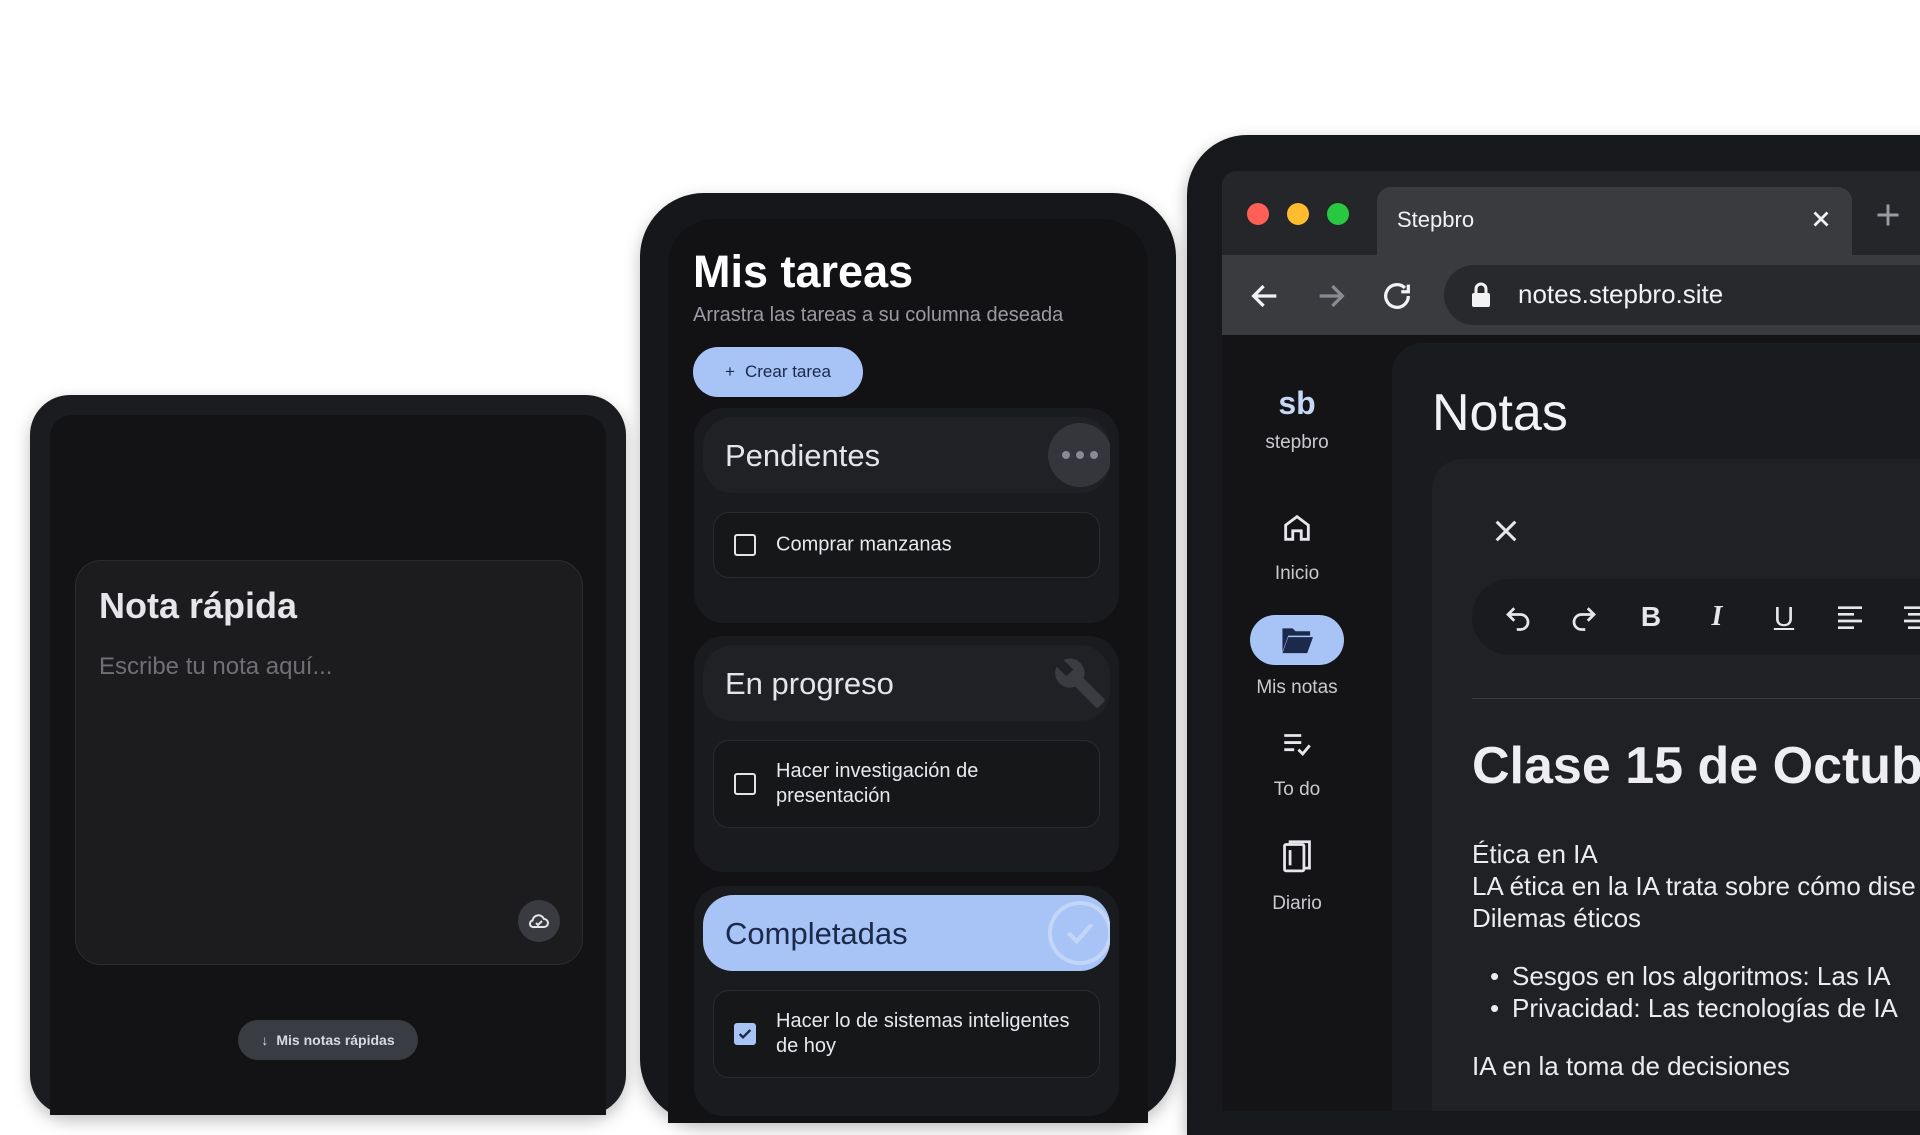  Describe the element at coordinates (1631, 1066) in the screenshot. I see `note-line: IA en la toma de decisiones` at that location.